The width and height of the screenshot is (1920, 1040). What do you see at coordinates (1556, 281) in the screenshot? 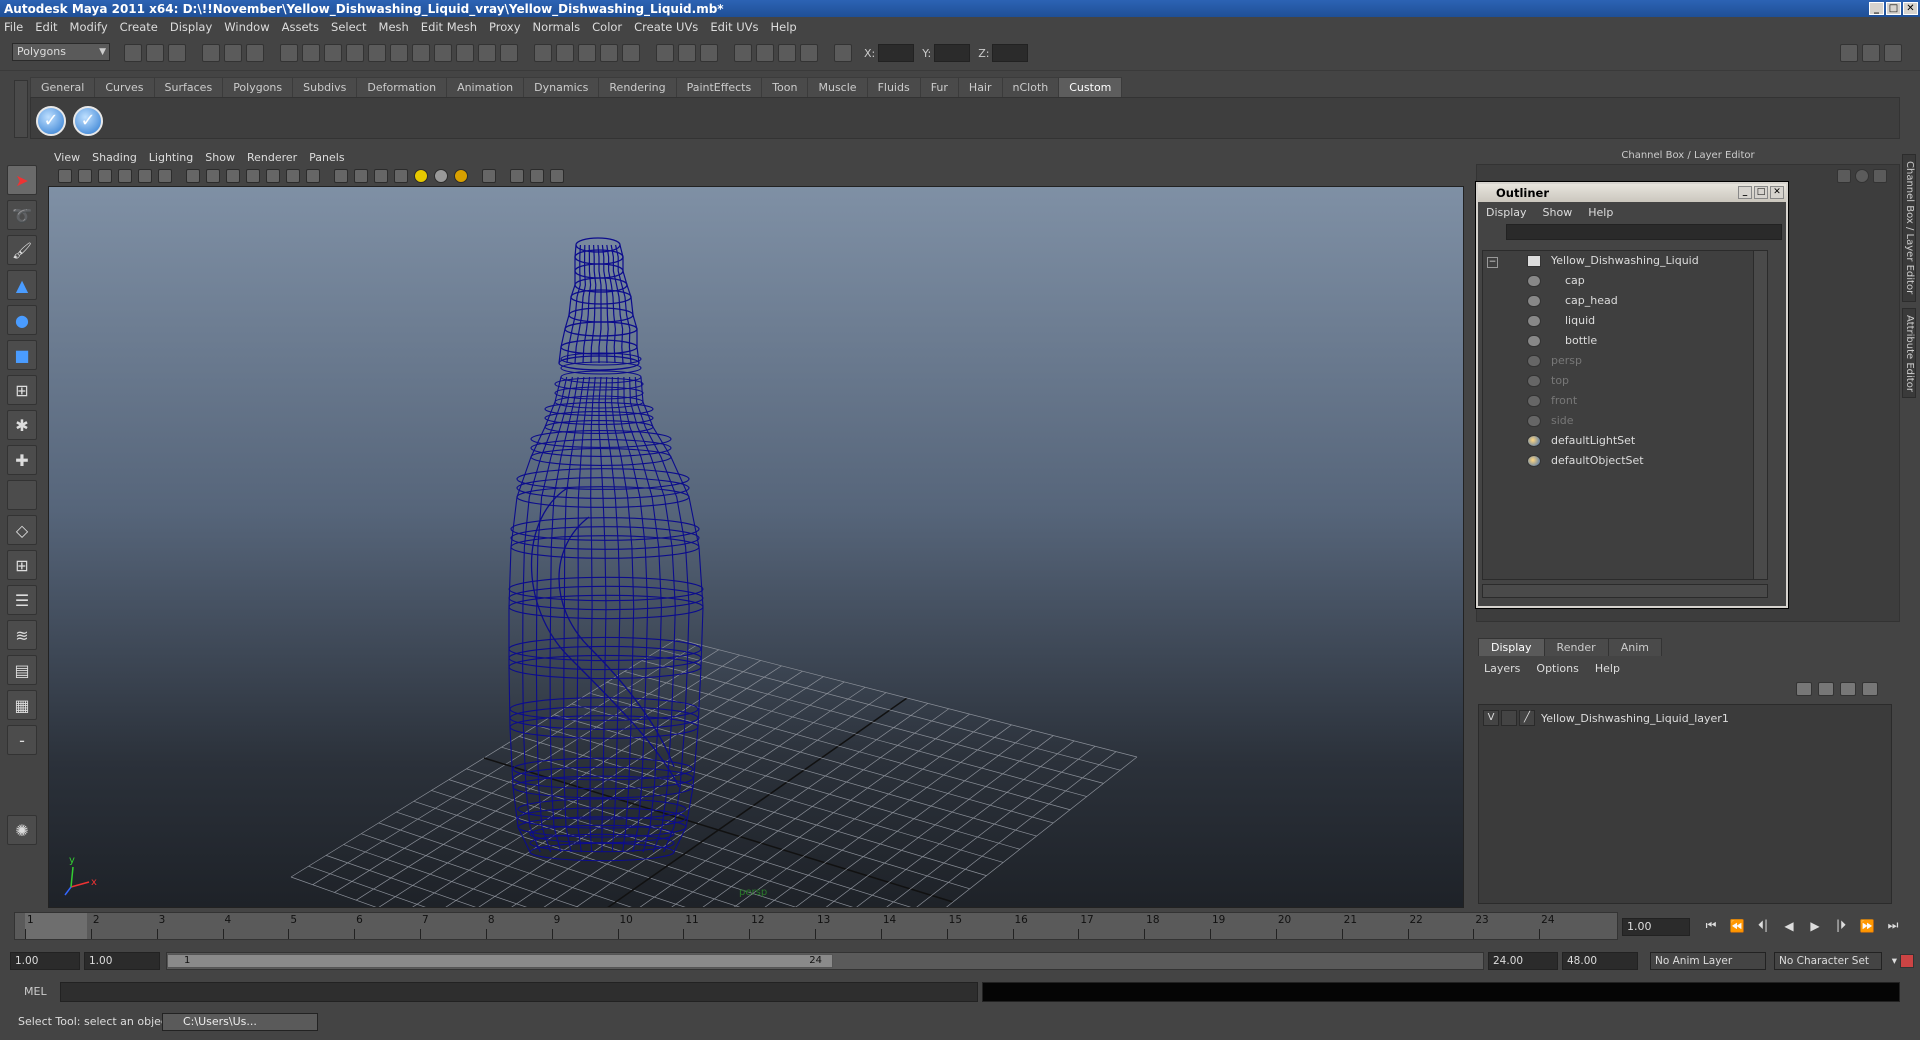
I see `outliner-item-cap: cap` at bounding box center [1556, 281].